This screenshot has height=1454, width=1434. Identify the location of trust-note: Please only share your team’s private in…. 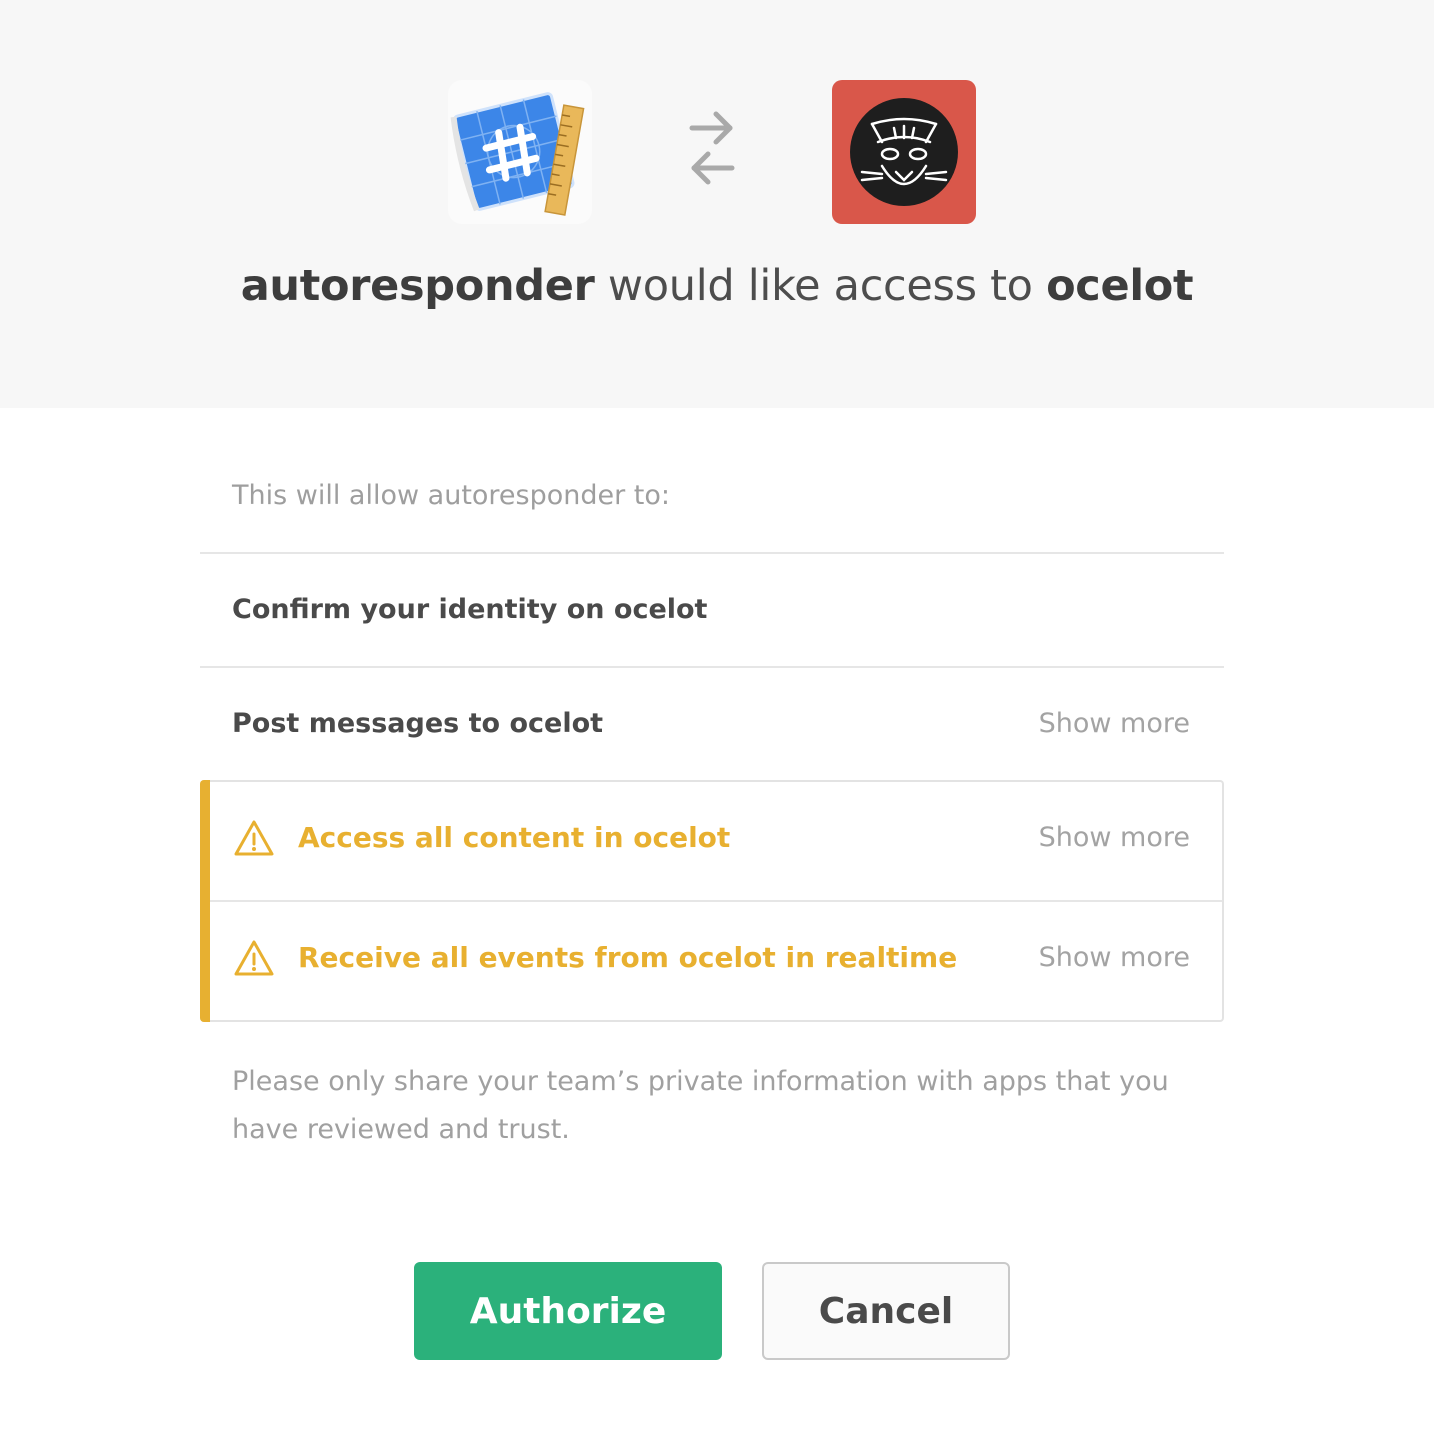
(700, 1105).